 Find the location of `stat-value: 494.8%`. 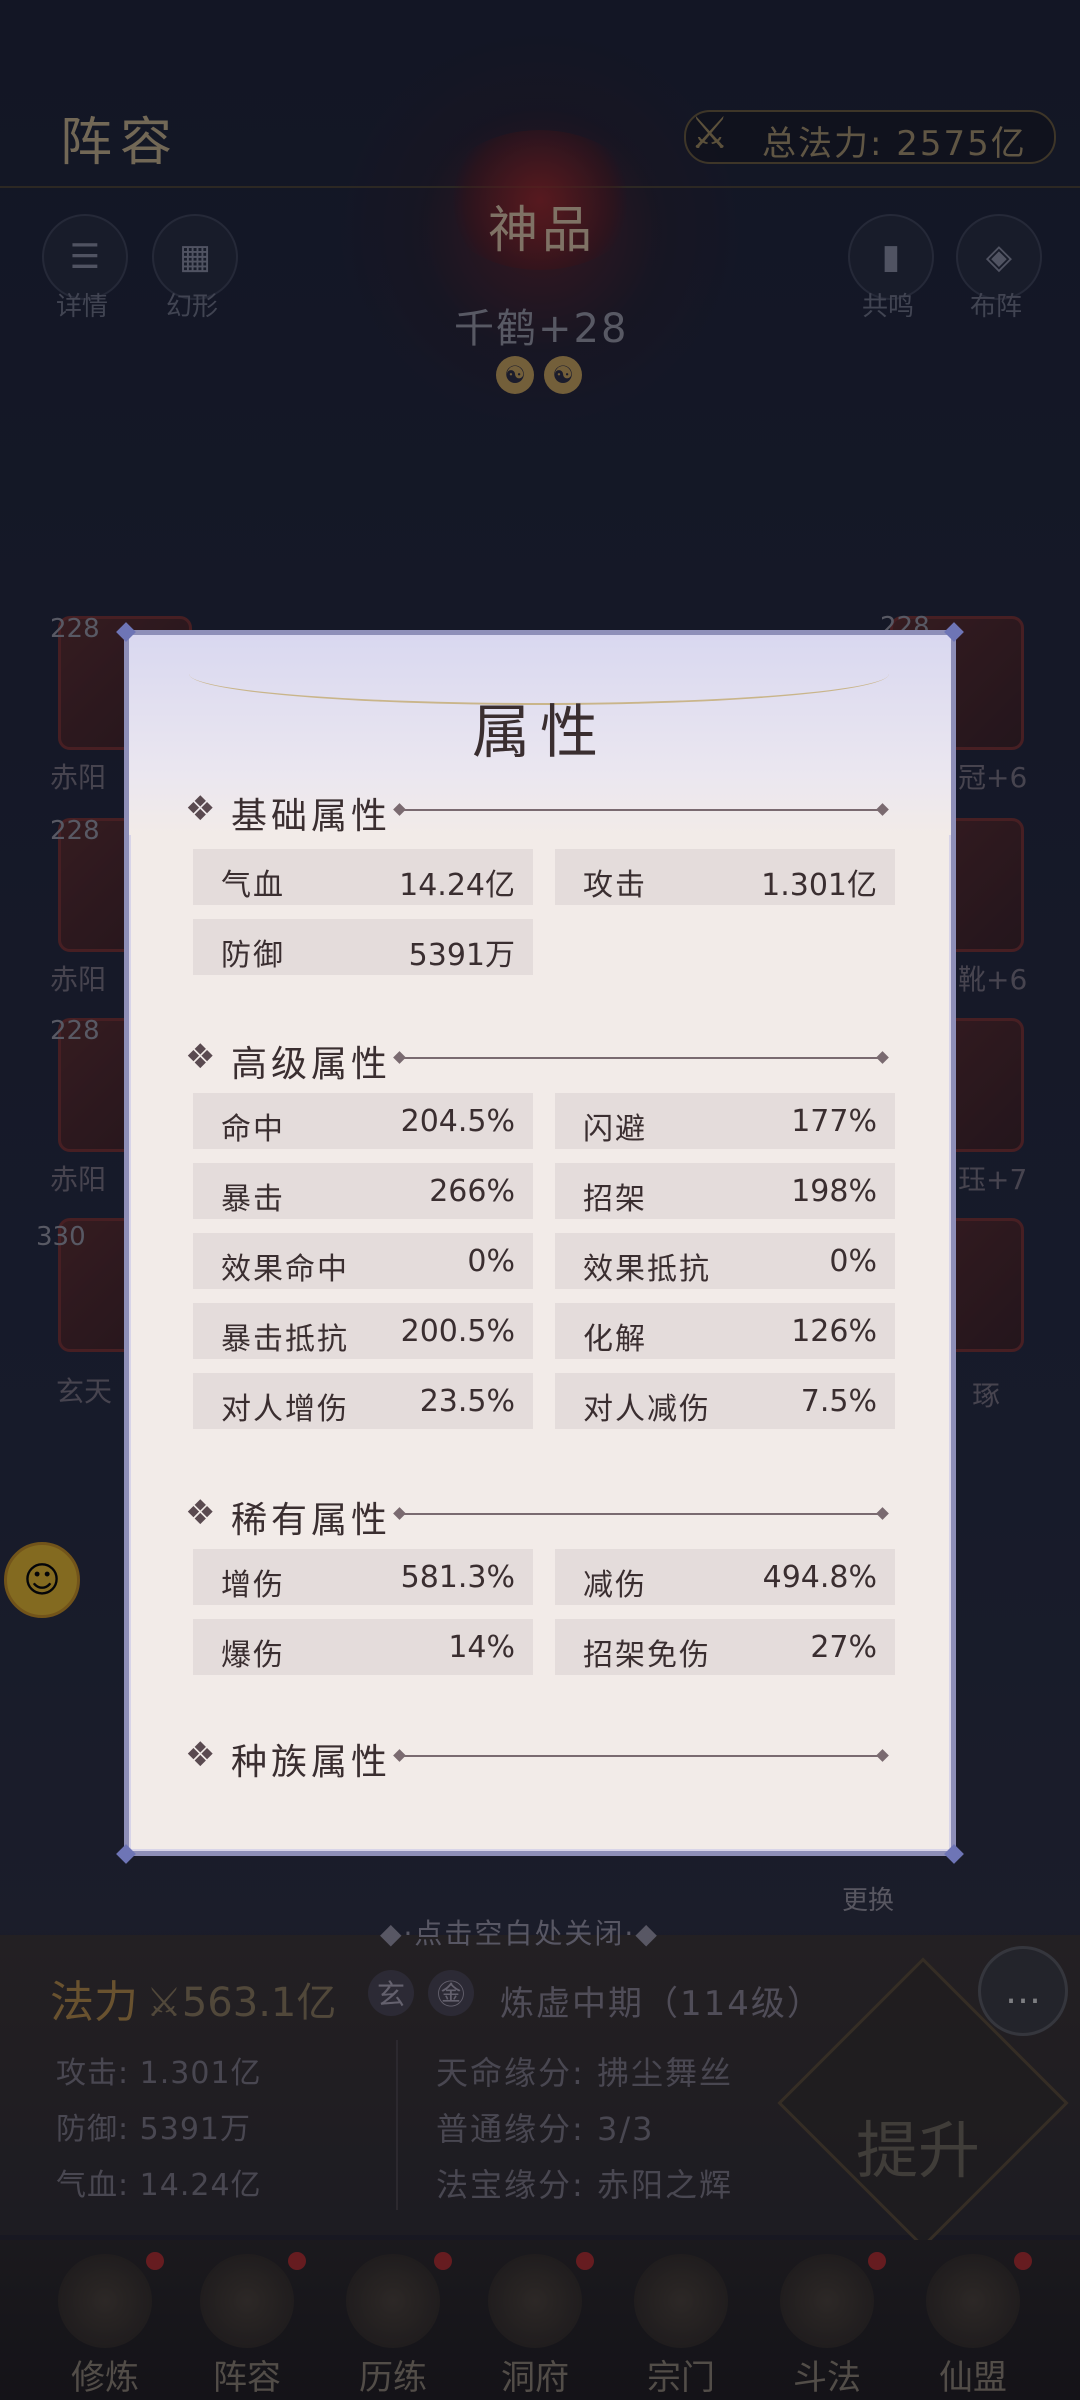

stat-value: 494.8% is located at coordinates (819, 1577).